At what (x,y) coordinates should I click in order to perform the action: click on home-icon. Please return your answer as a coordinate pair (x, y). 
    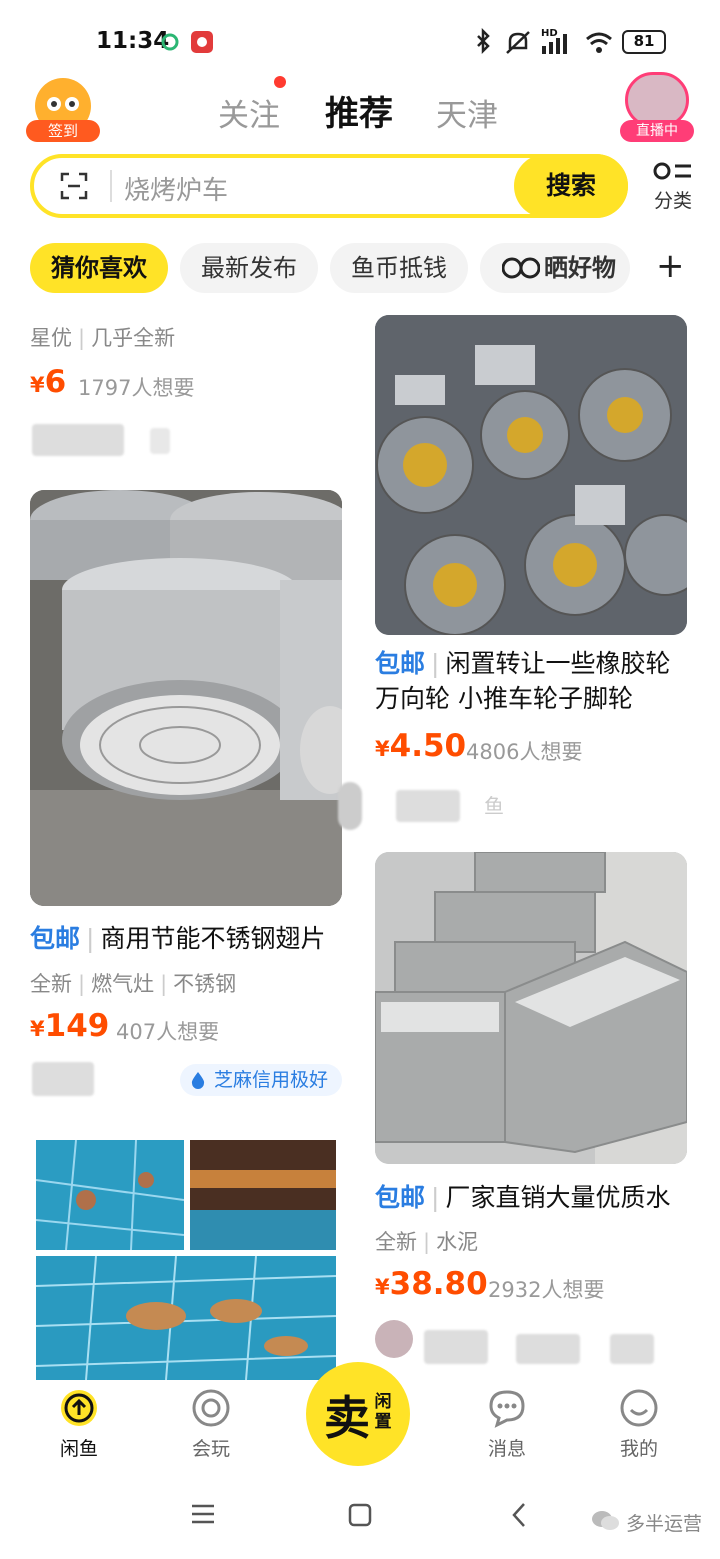
    Looking at the image, I should click on (360, 1515).